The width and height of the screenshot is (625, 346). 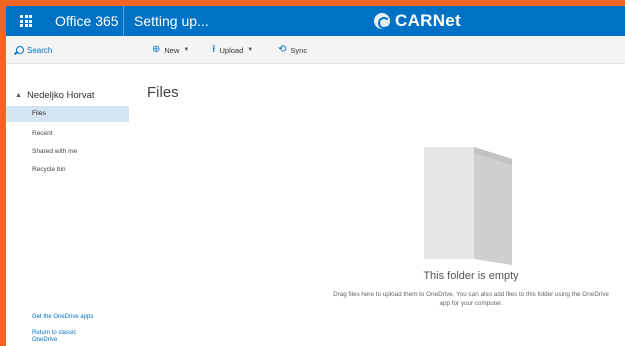 I want to click on search-label: Search, so click(x=40, y=50).